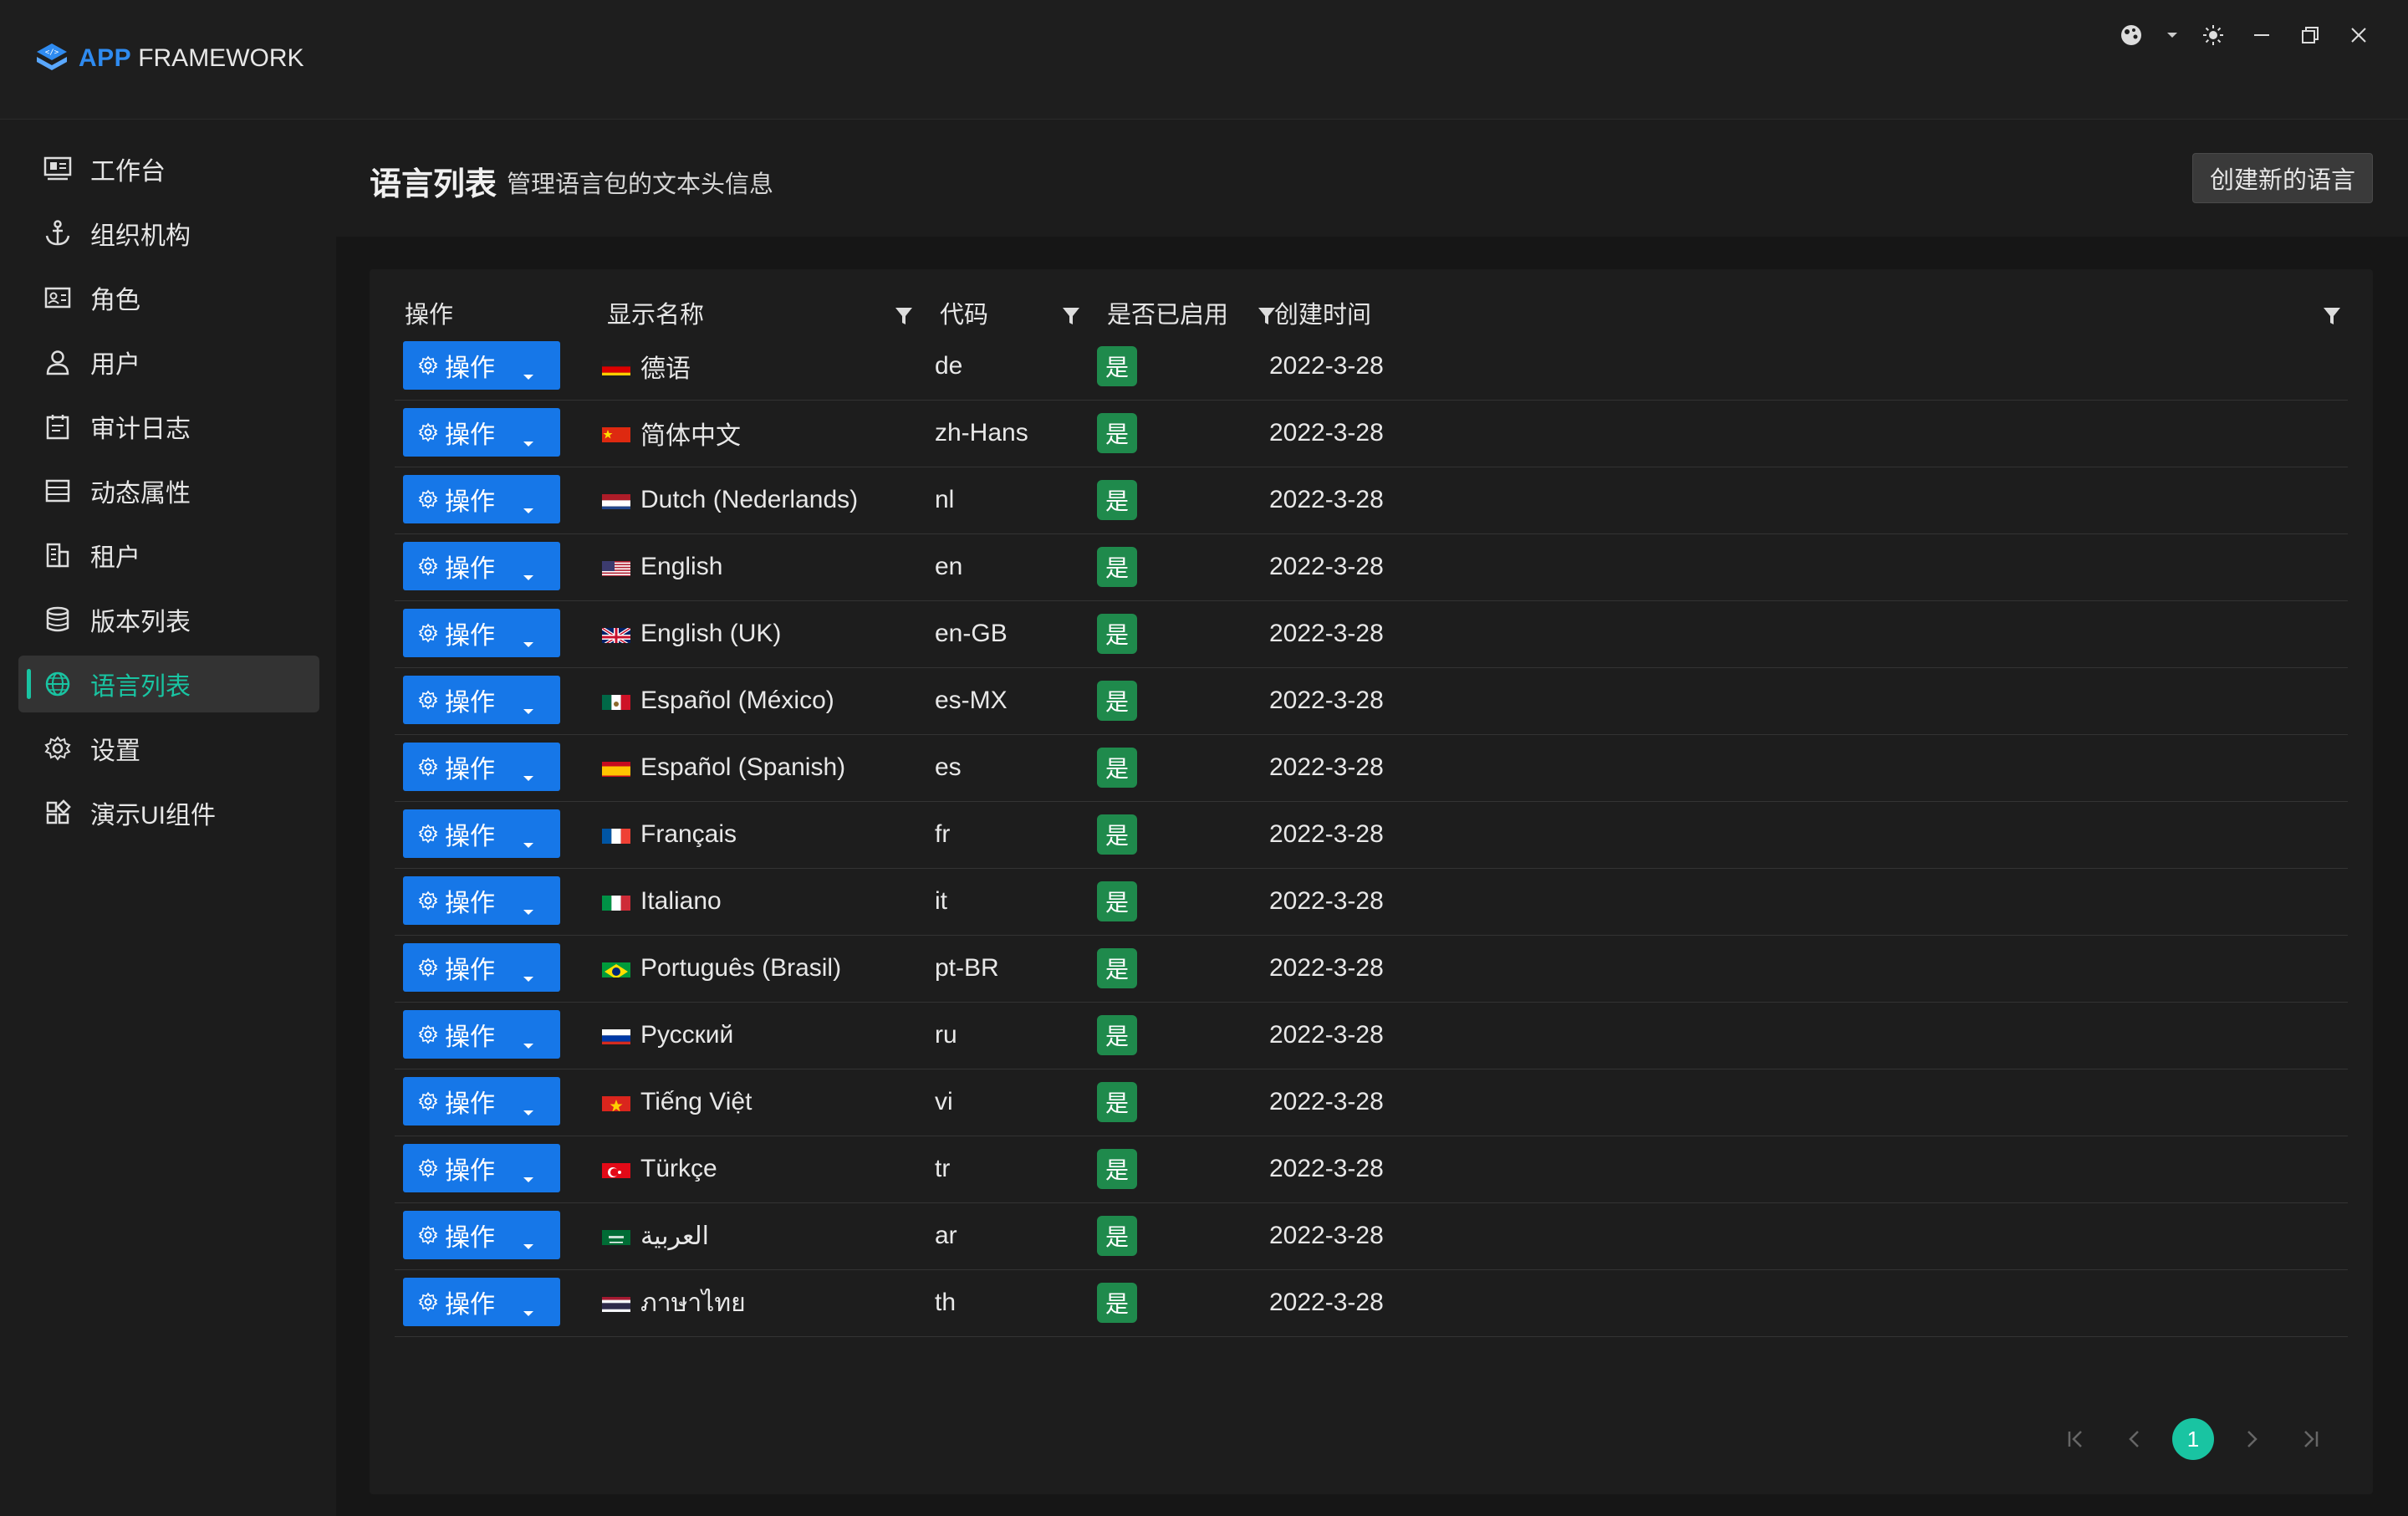 This screenshot has width=2408, height=1516. Describe the element at coordinates (169, 168) in the screenshot. I see `sidebar-item-dashboard: 工作台` at that location.